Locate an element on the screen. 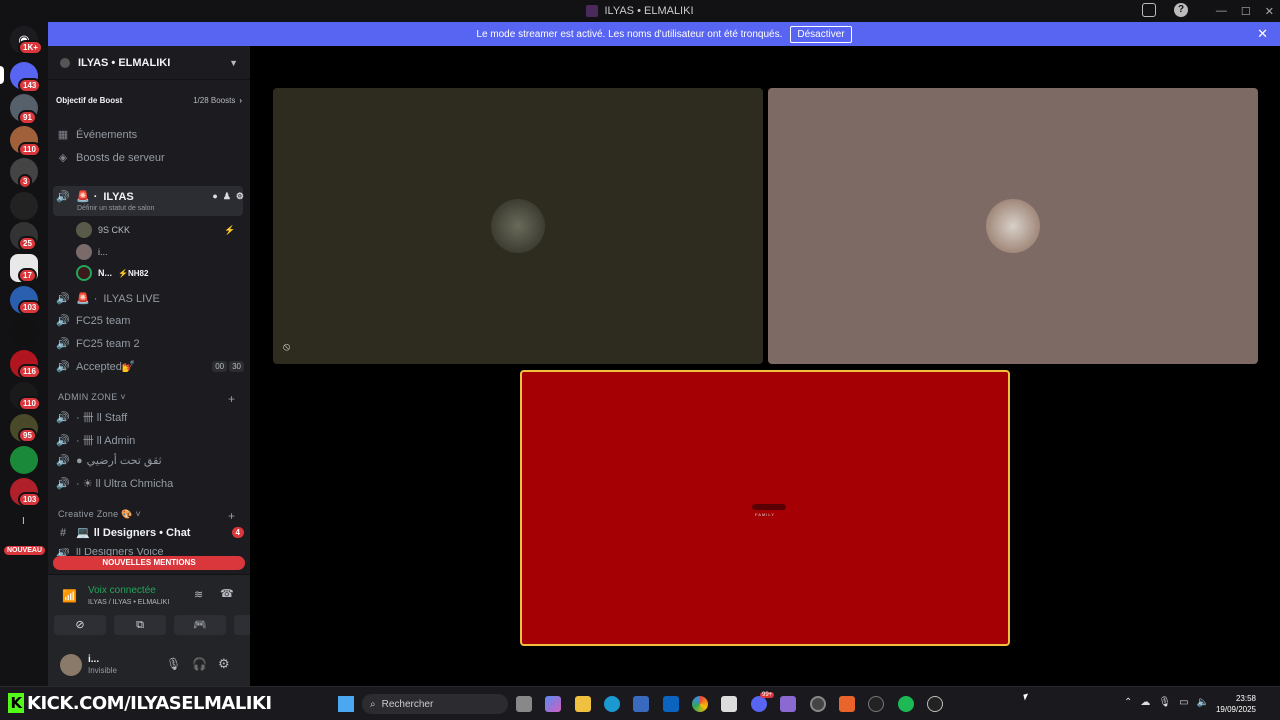 Image resolution: width=1280 pixels, height=720 pixels. voice-channel: 🔊 FC25 team 2 is located at coordinates (150, 344).